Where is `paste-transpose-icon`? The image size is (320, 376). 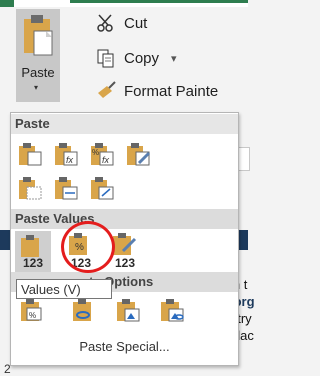 paste-transpose-icon is located at coordinates (102, 188).